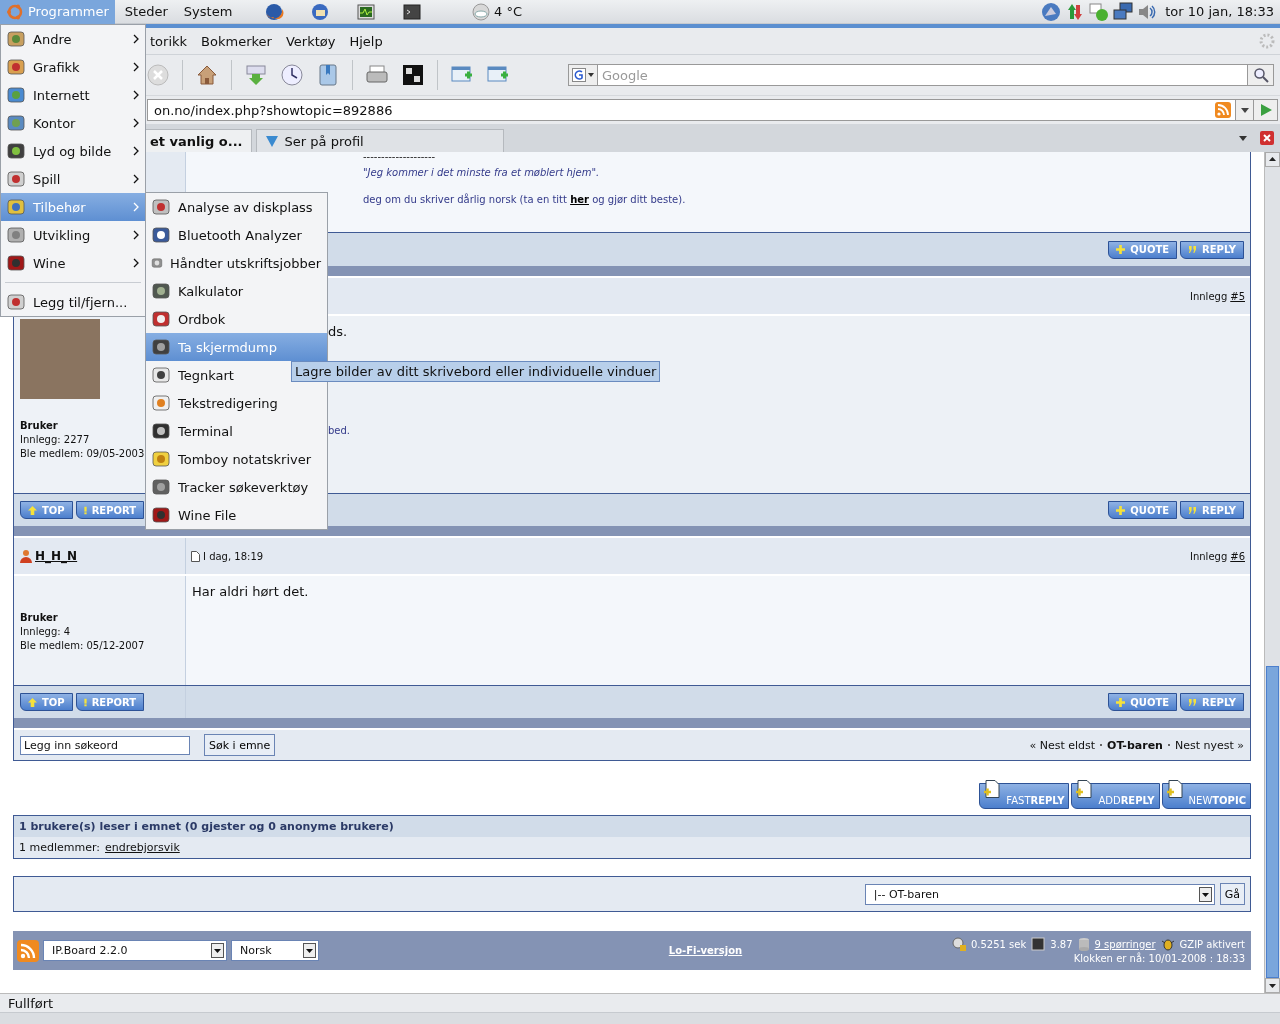  I want to click on rss-icon, so click(28, 950).